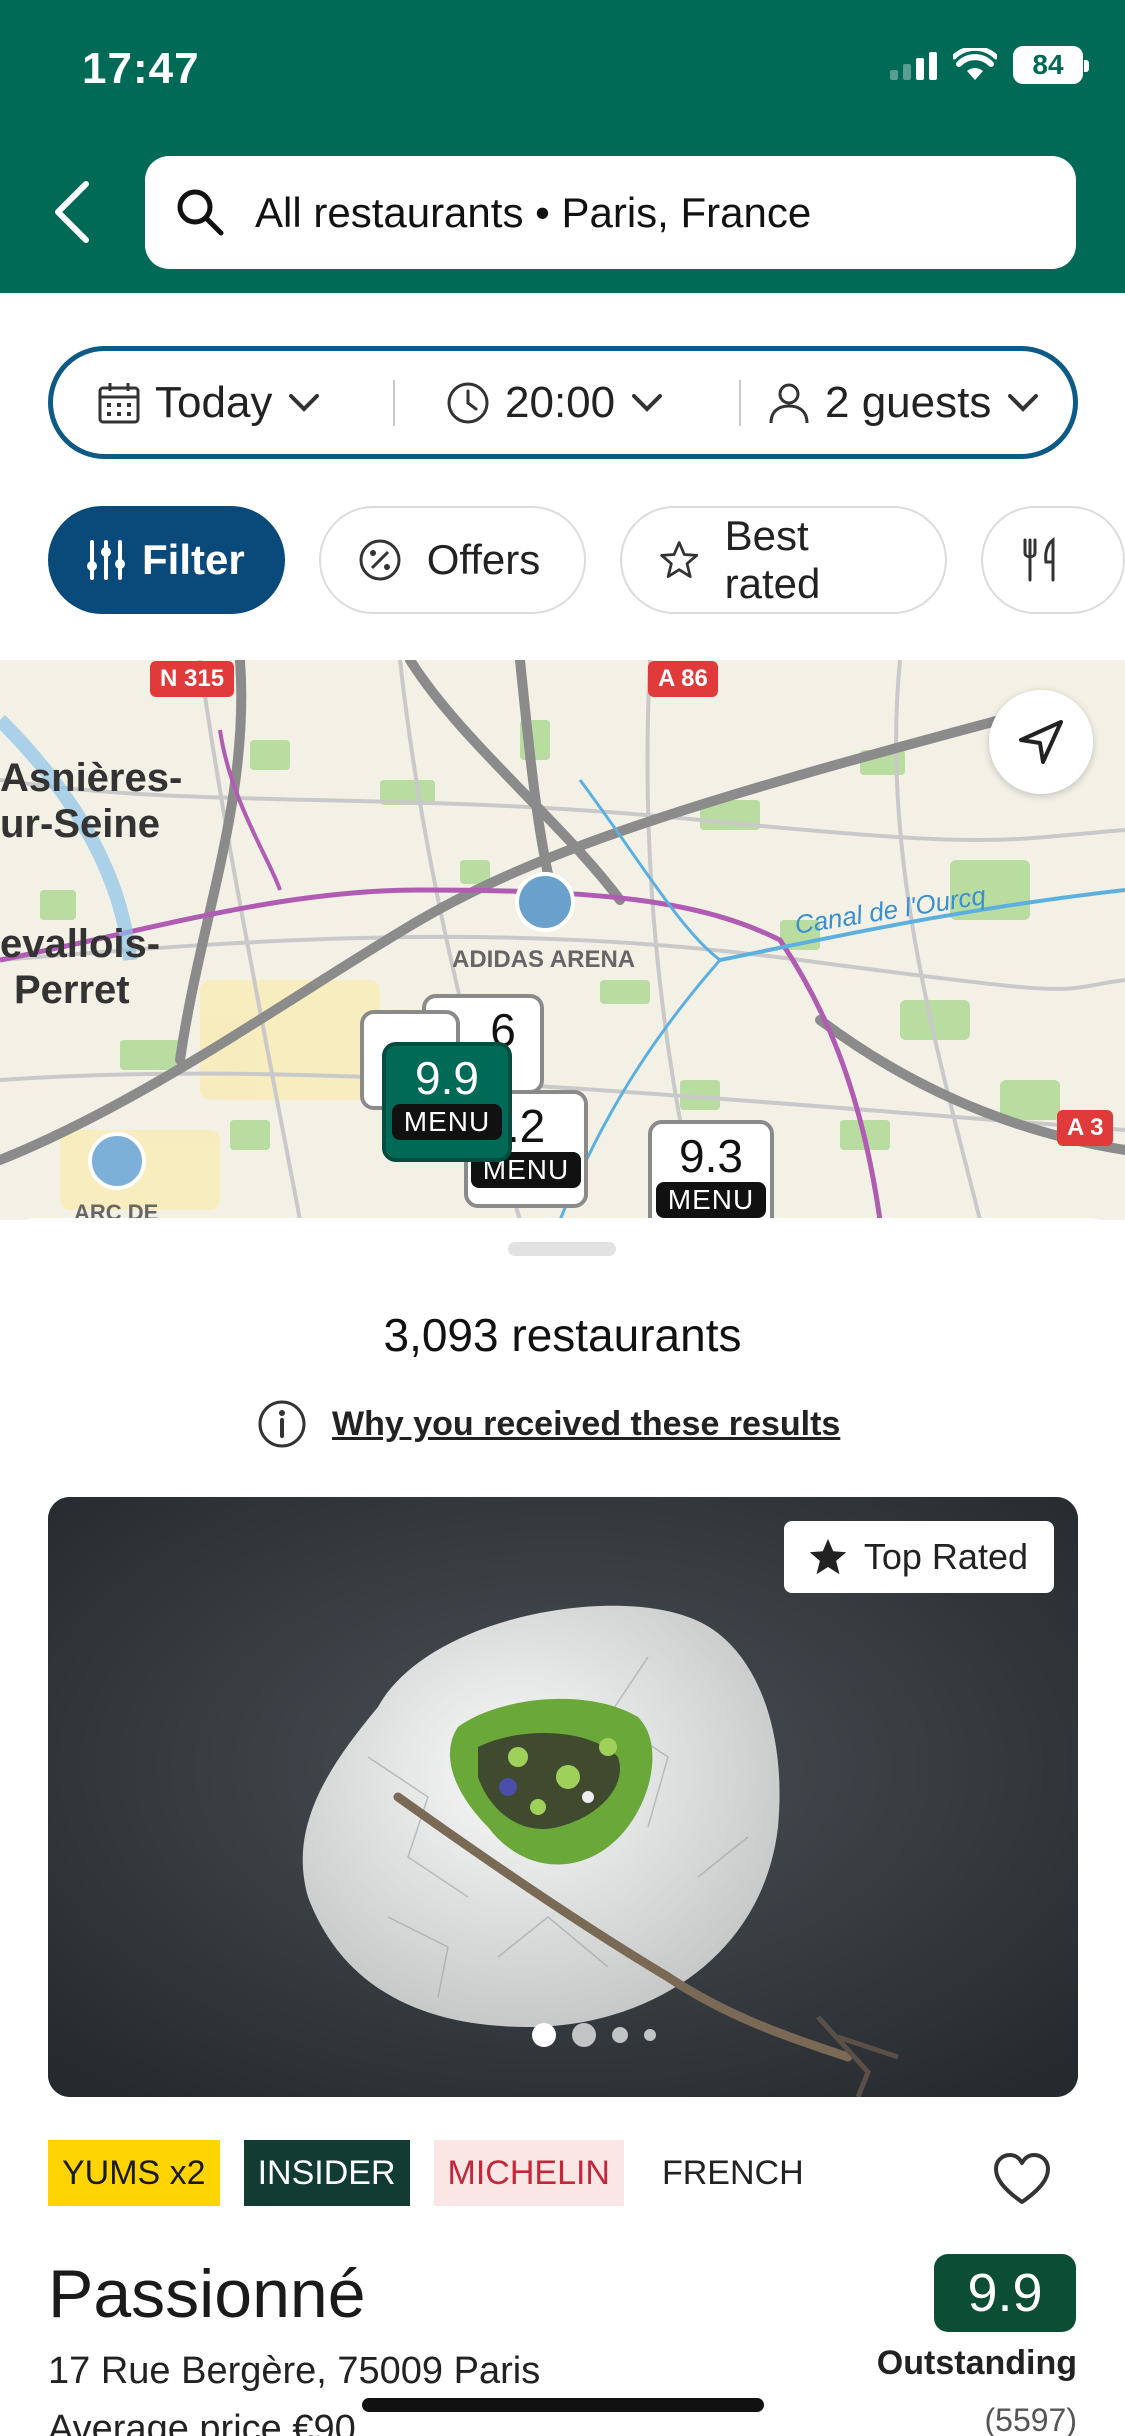 Image resolution: width=1125 pixels, height=2436 pixels. I want to click on info-icon, so click(282, 1424).